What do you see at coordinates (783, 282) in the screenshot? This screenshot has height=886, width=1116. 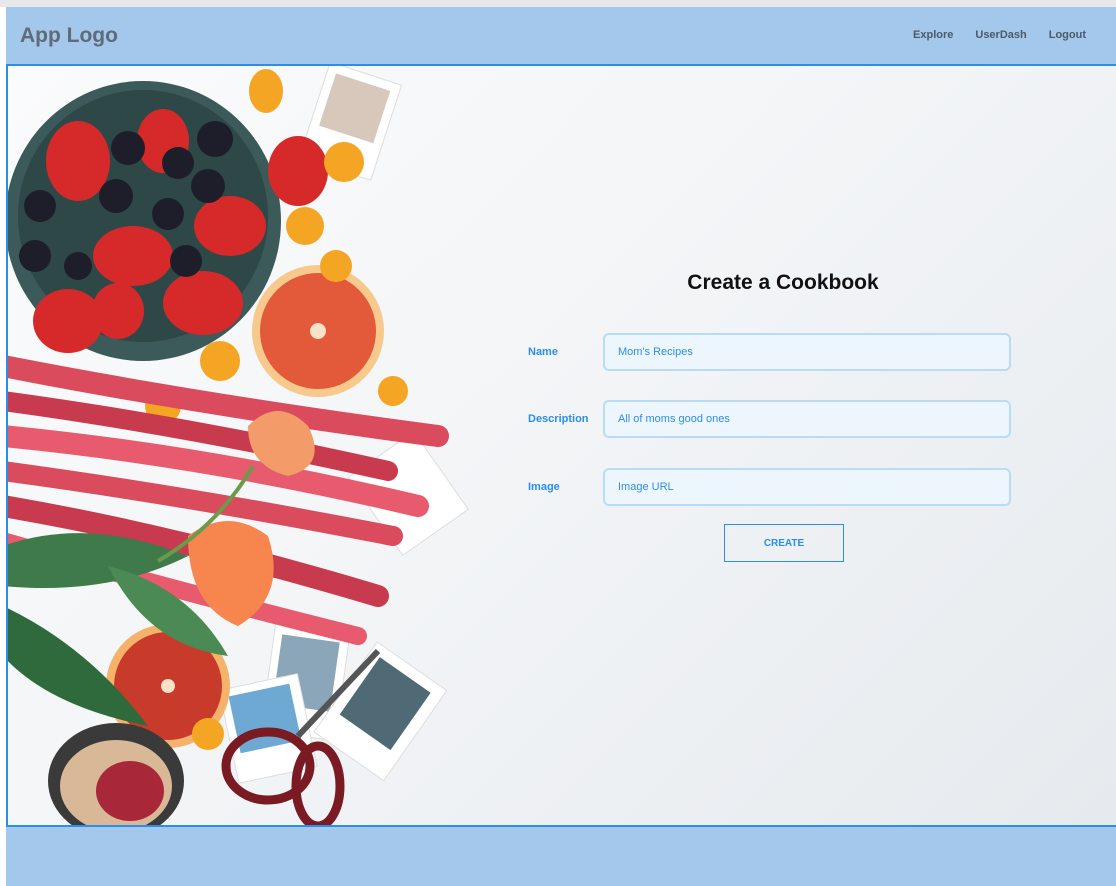 I see `form-title: Create a Cookbook` at bounding box center [783, 282].